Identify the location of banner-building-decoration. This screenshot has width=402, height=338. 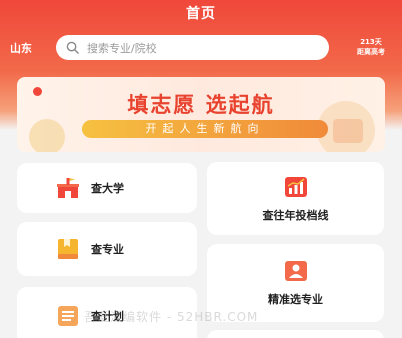
(348, 131).